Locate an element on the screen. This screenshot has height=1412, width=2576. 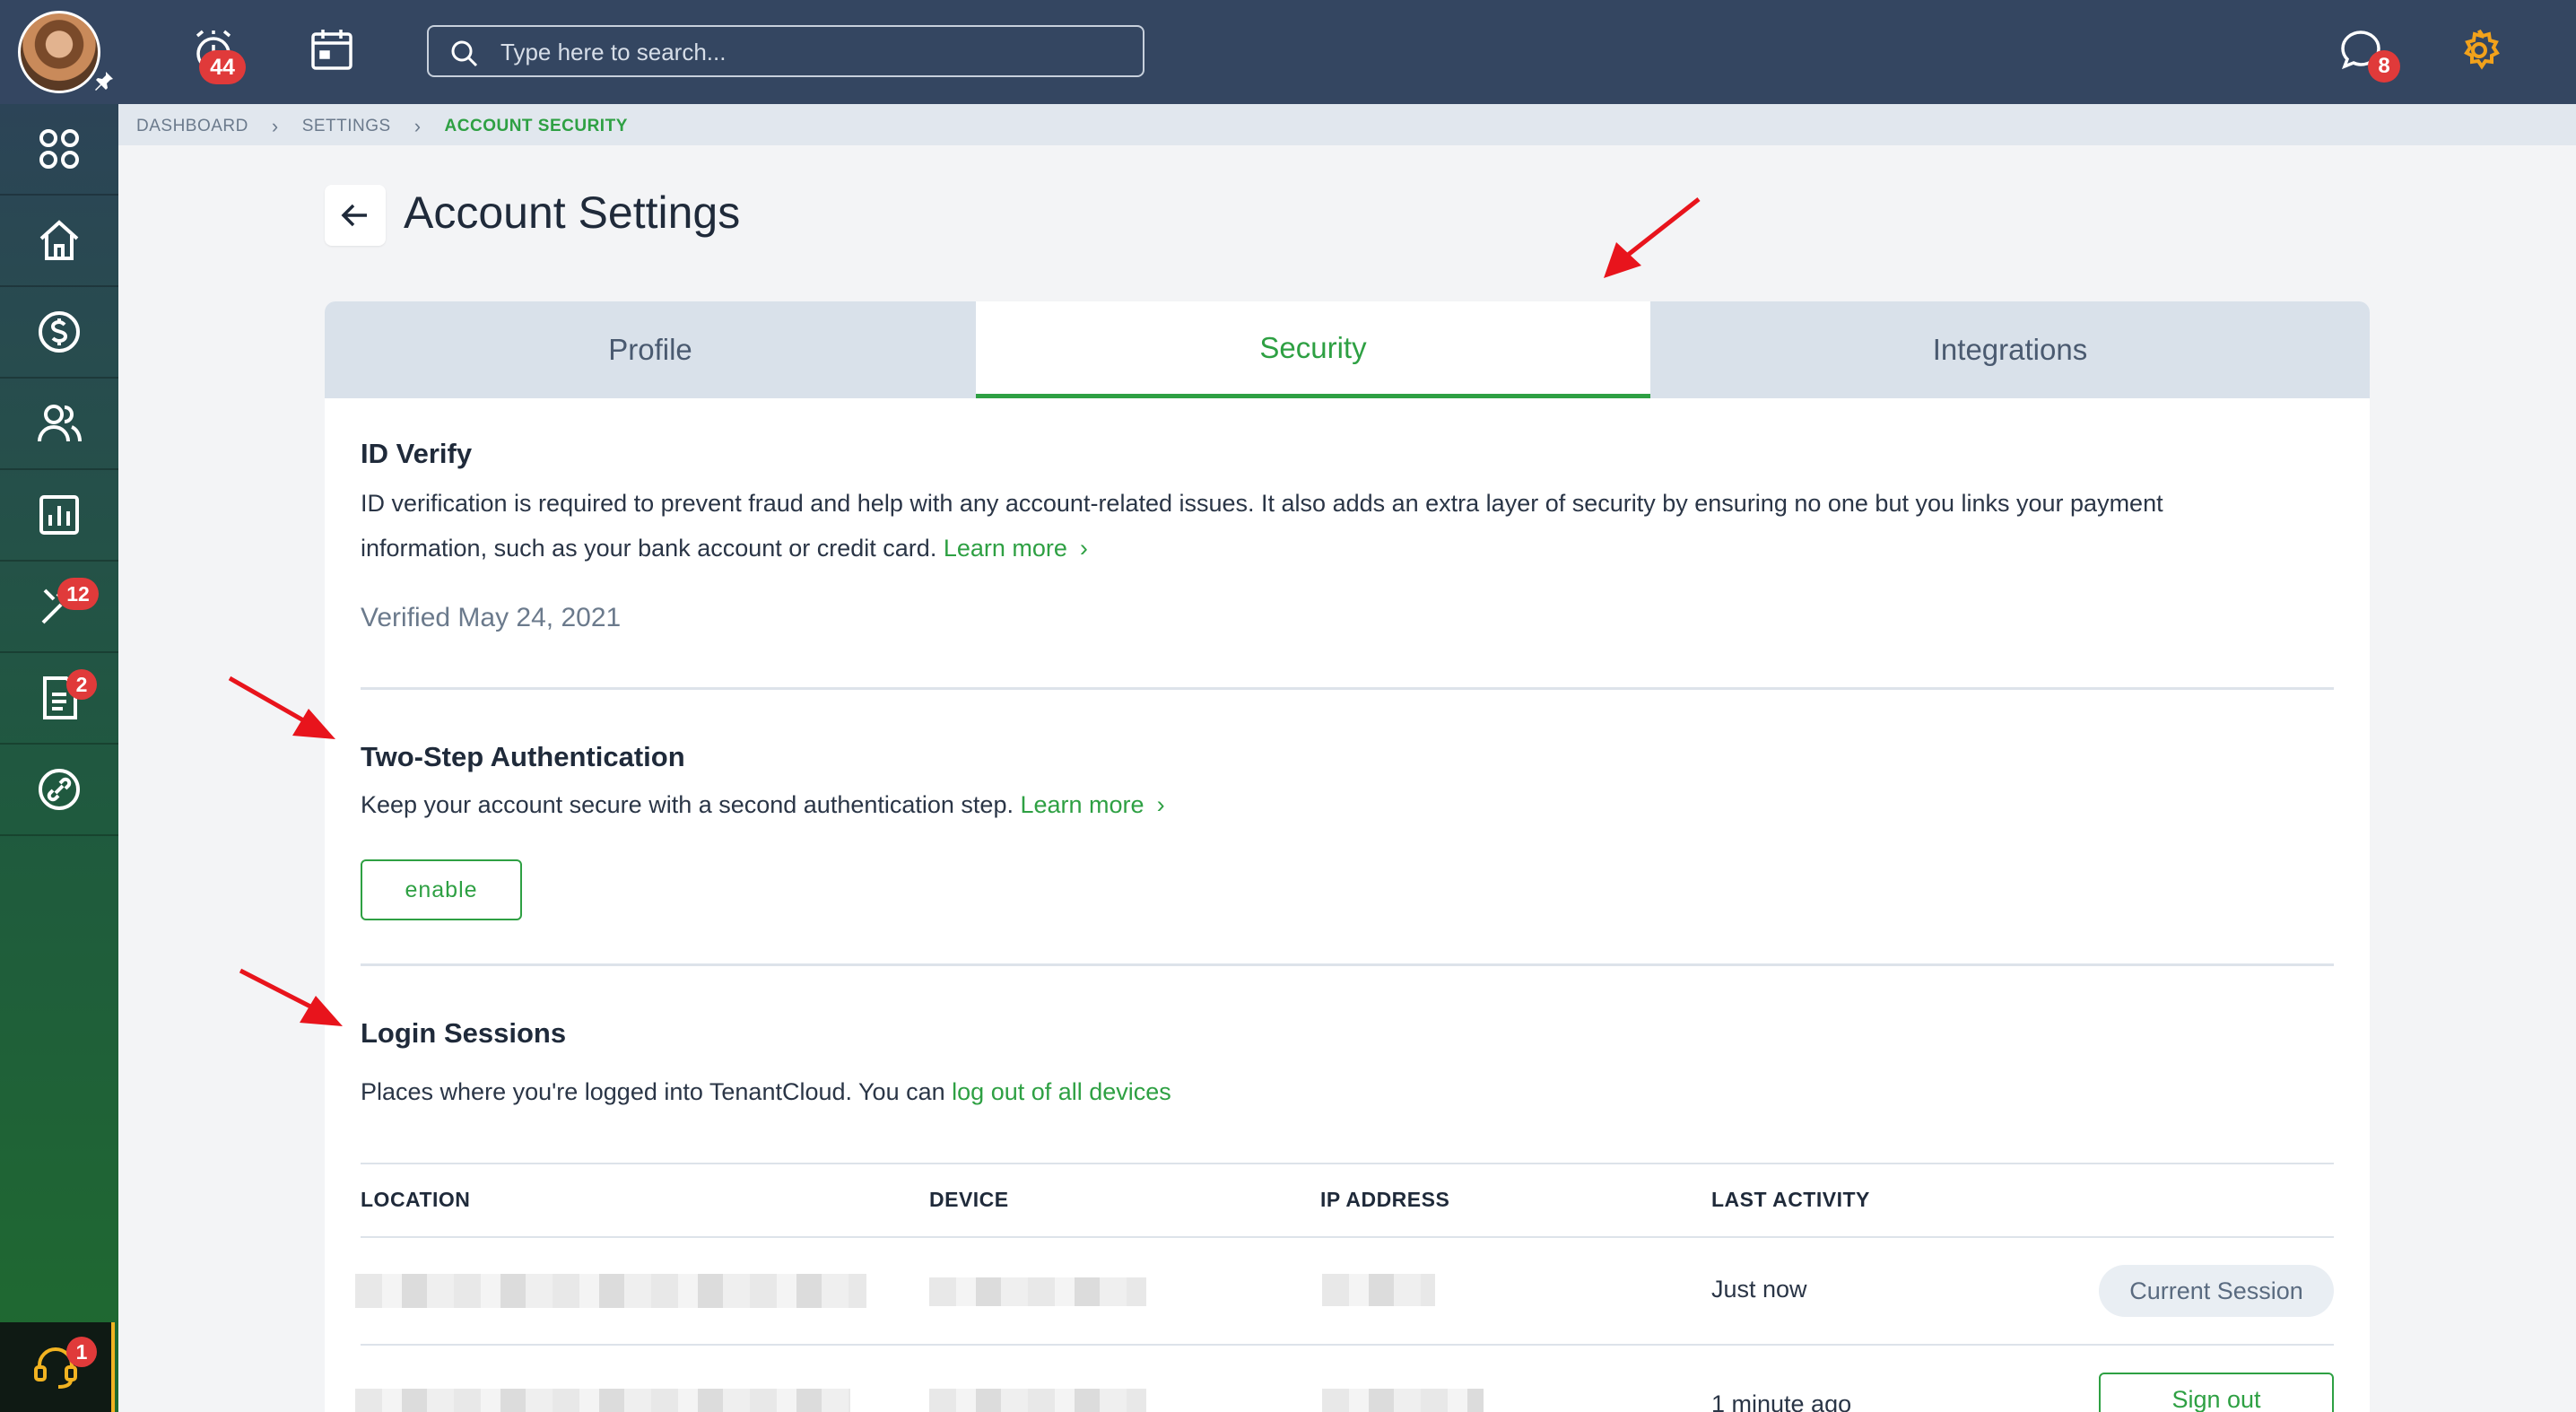
column-device: DEVICE is located at coordinates (969, 1199).